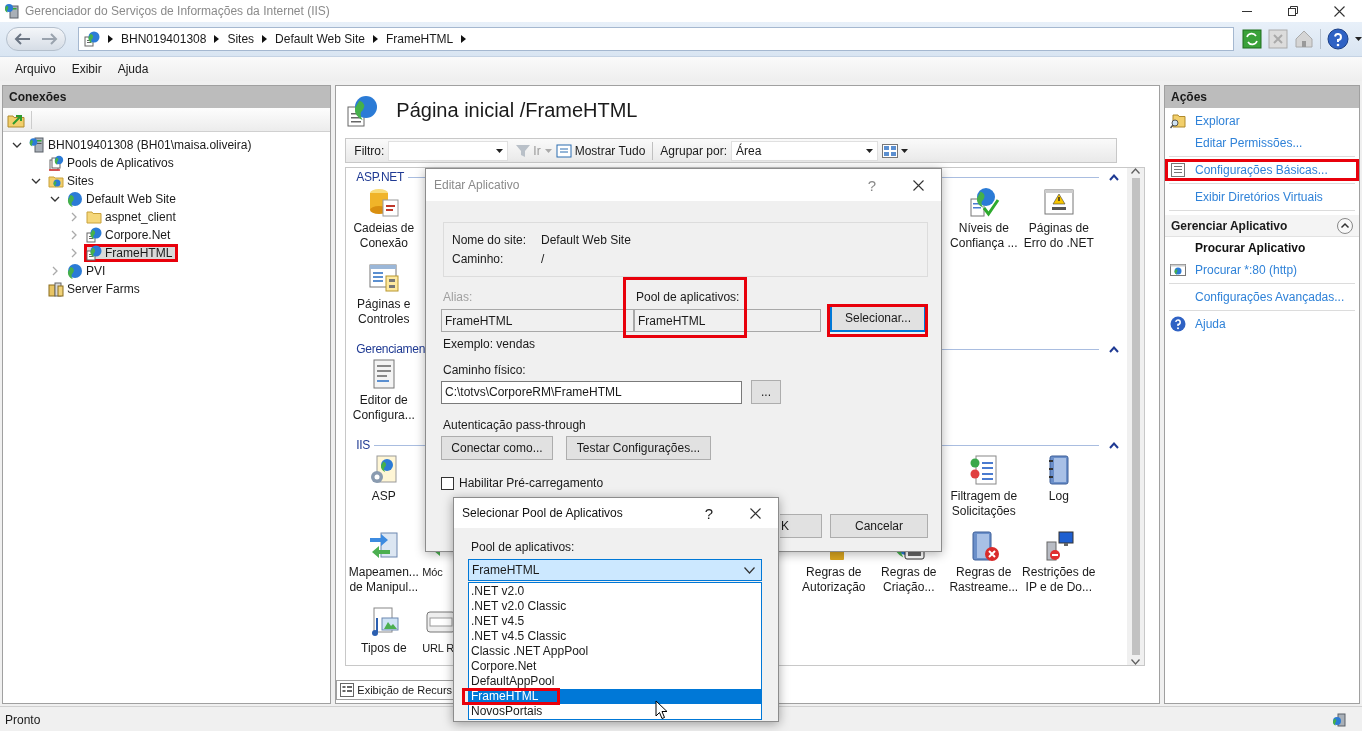  I want to click on checkbox-label: Habilitar Pré-carregamento, so click(531, 483).